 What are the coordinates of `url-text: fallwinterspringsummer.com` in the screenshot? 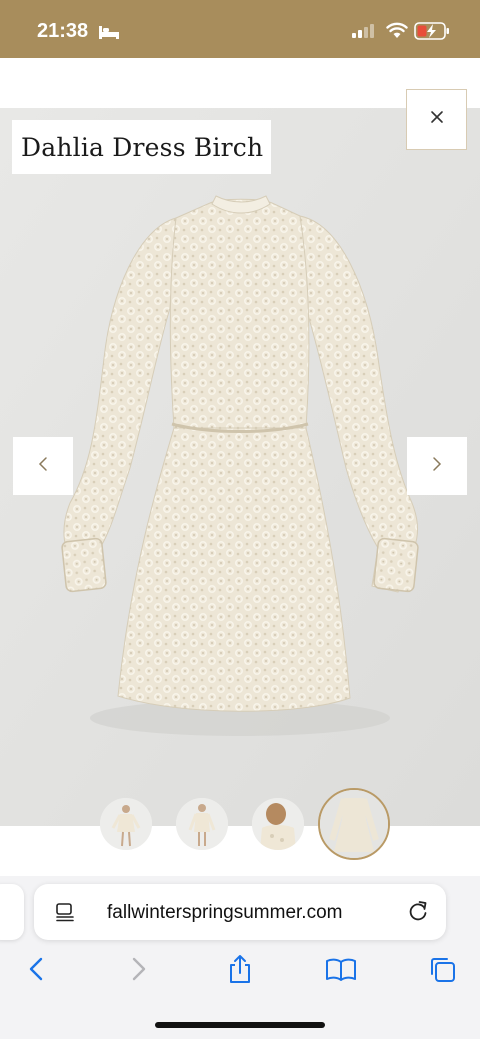 It's located at (225, 912).